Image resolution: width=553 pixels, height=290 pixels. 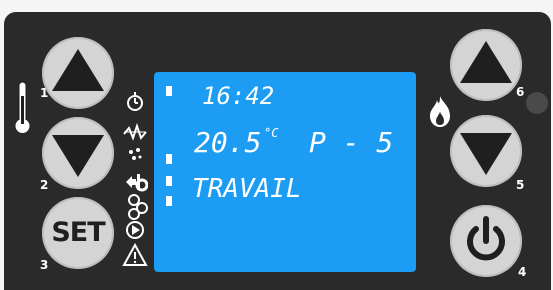 I want to click on heater-icon, so click(x=135, y=131).